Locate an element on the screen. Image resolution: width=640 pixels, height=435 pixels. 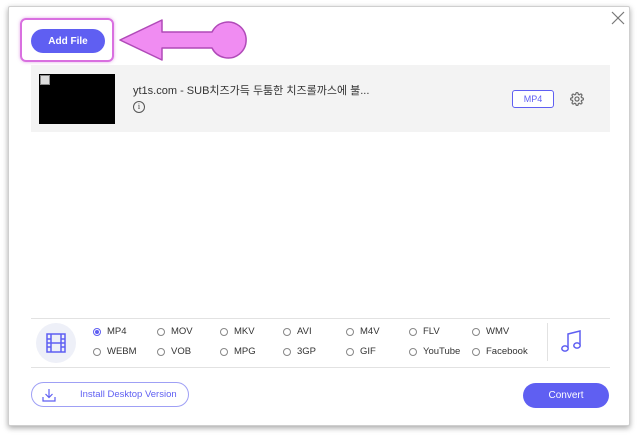
music-note-icon is located at coordinates (571, 341).